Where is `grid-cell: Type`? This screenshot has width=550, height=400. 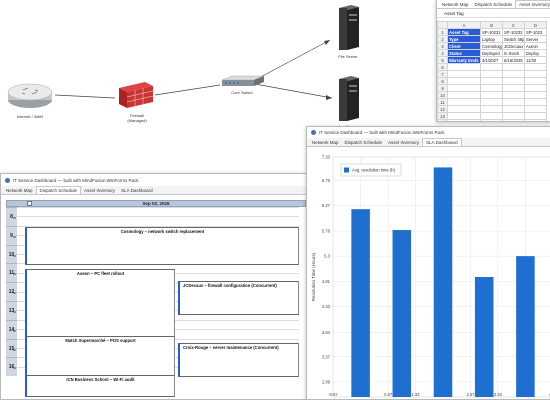
grid-cell: Type is located at coordinates (464, 39).